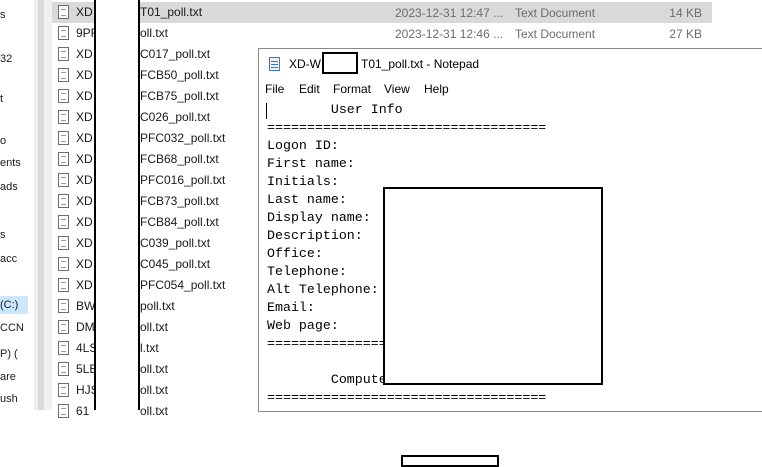 This screenshot has width=762, height=467. Describe the element at coordinates (309, 89) in the screenshot. I see `menu-edit: Edit` at that location.